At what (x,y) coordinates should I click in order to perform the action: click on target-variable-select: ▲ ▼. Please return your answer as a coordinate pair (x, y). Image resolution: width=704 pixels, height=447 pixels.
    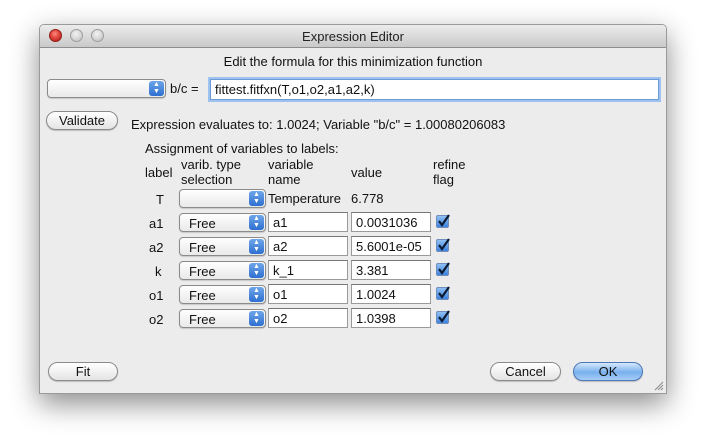
    Looking at the image, I should click on (106, 88).